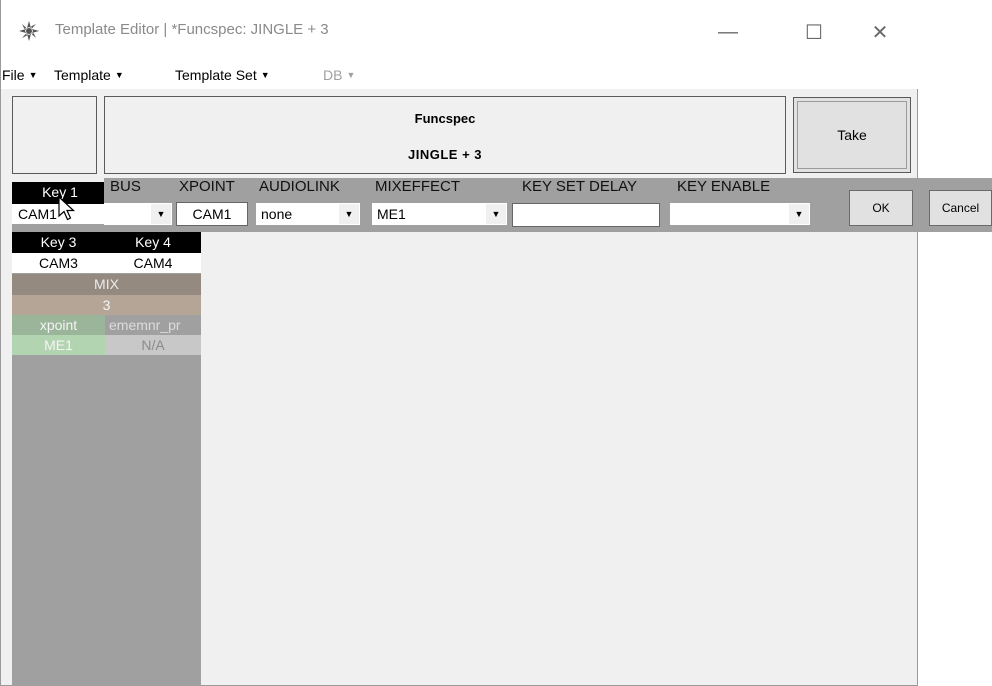 This screenshot has width=992, height=686. What do you see at coordinates (308, 214) in the screenshot?
I see `audiolink-select: none ▼` at bounding box center [308, 214].